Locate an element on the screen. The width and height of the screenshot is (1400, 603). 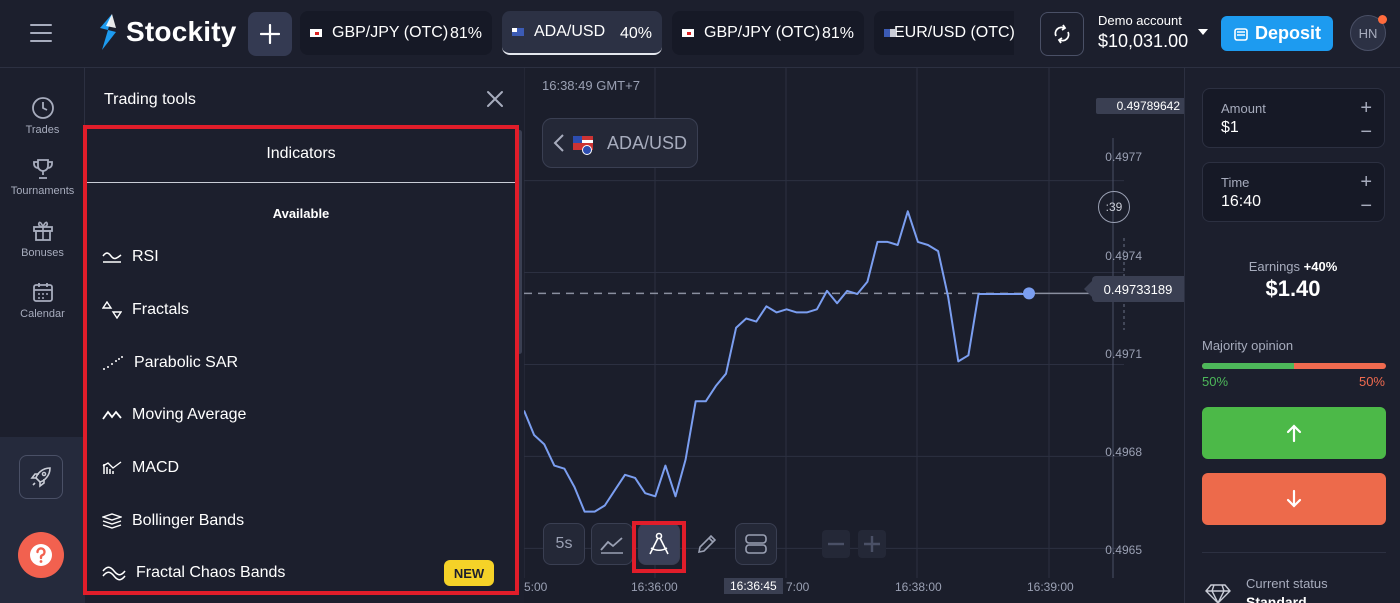
logo-icon is located at coordinates (108, 32).